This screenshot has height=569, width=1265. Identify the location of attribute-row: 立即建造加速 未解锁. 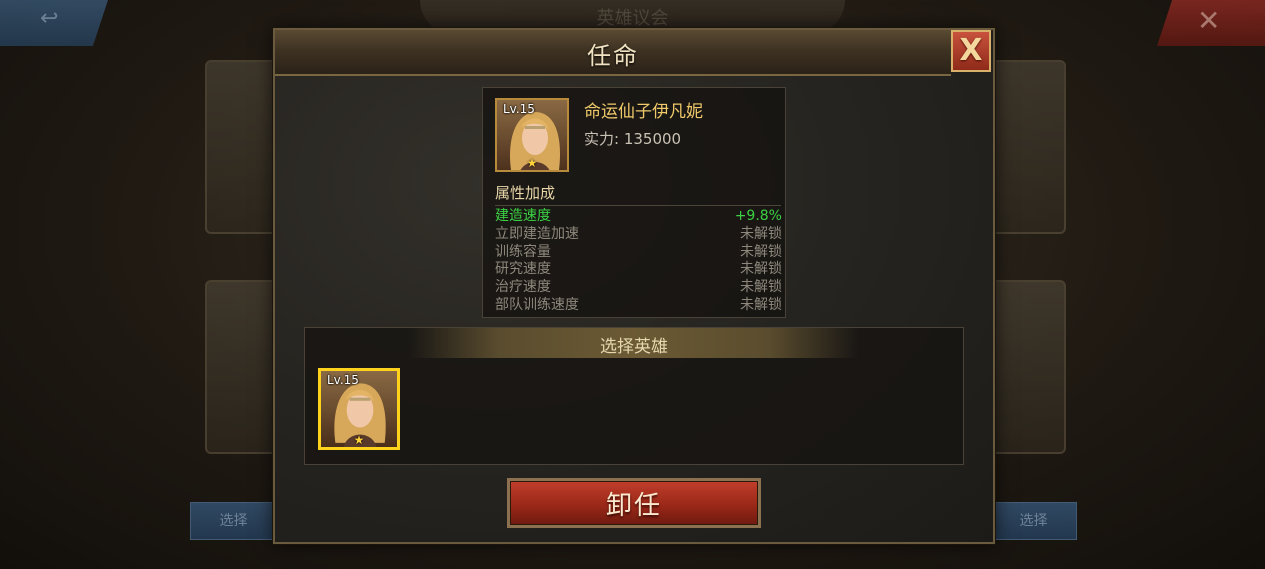
(638, 235).